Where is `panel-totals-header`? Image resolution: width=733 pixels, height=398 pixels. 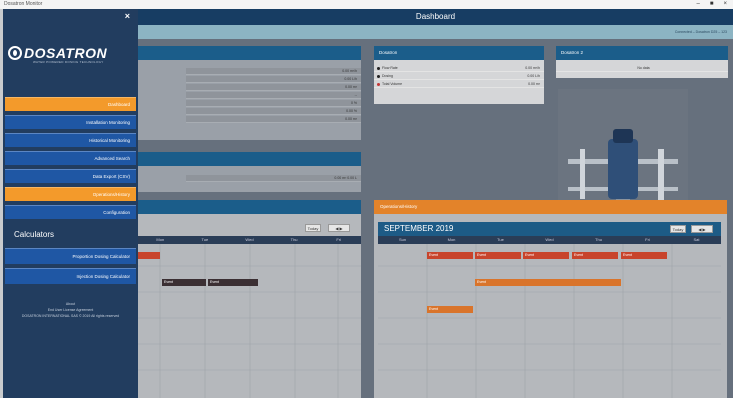
panel-totals-header is located at coordinates (249, 159).